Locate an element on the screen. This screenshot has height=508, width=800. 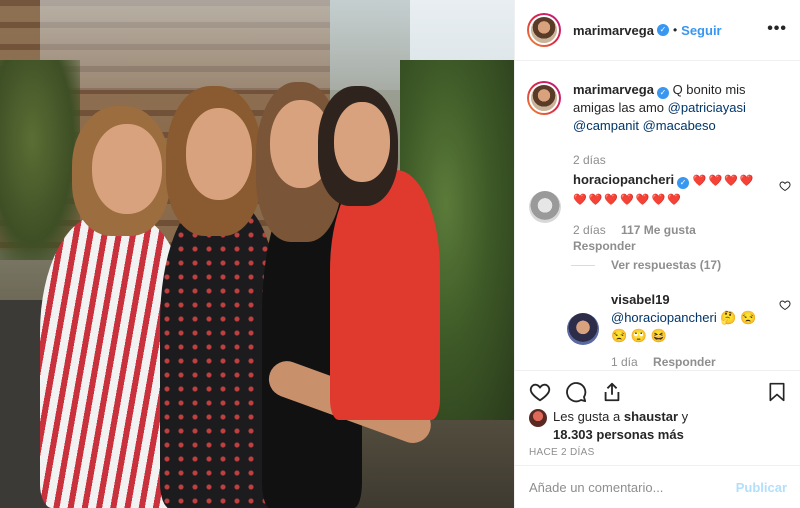
comment-icon is located at coordinates (576, 392).